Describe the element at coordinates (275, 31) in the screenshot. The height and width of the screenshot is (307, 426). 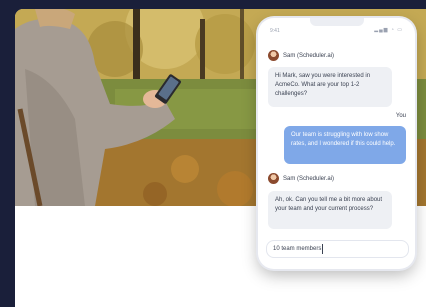
I see `status-time: 9:41` at that location.